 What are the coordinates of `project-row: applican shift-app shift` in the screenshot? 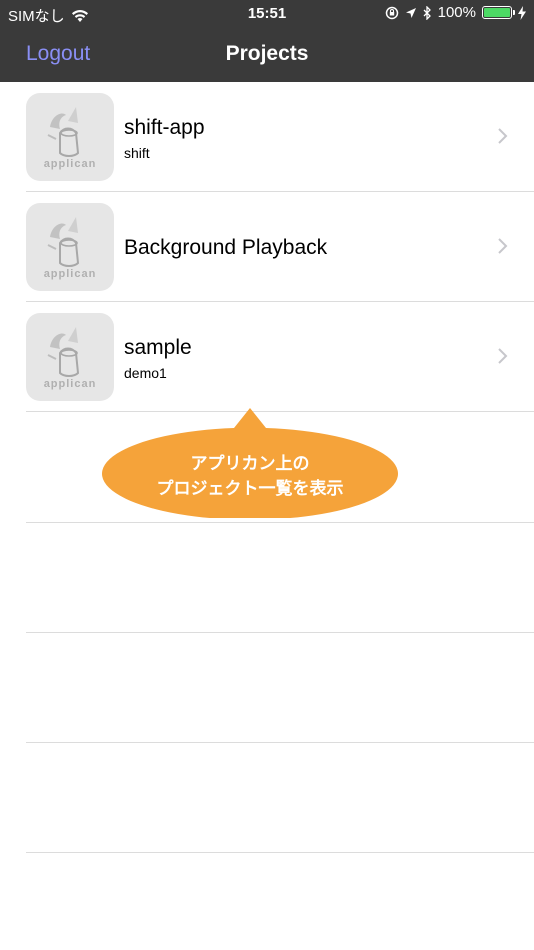 It's located at (267, 137).